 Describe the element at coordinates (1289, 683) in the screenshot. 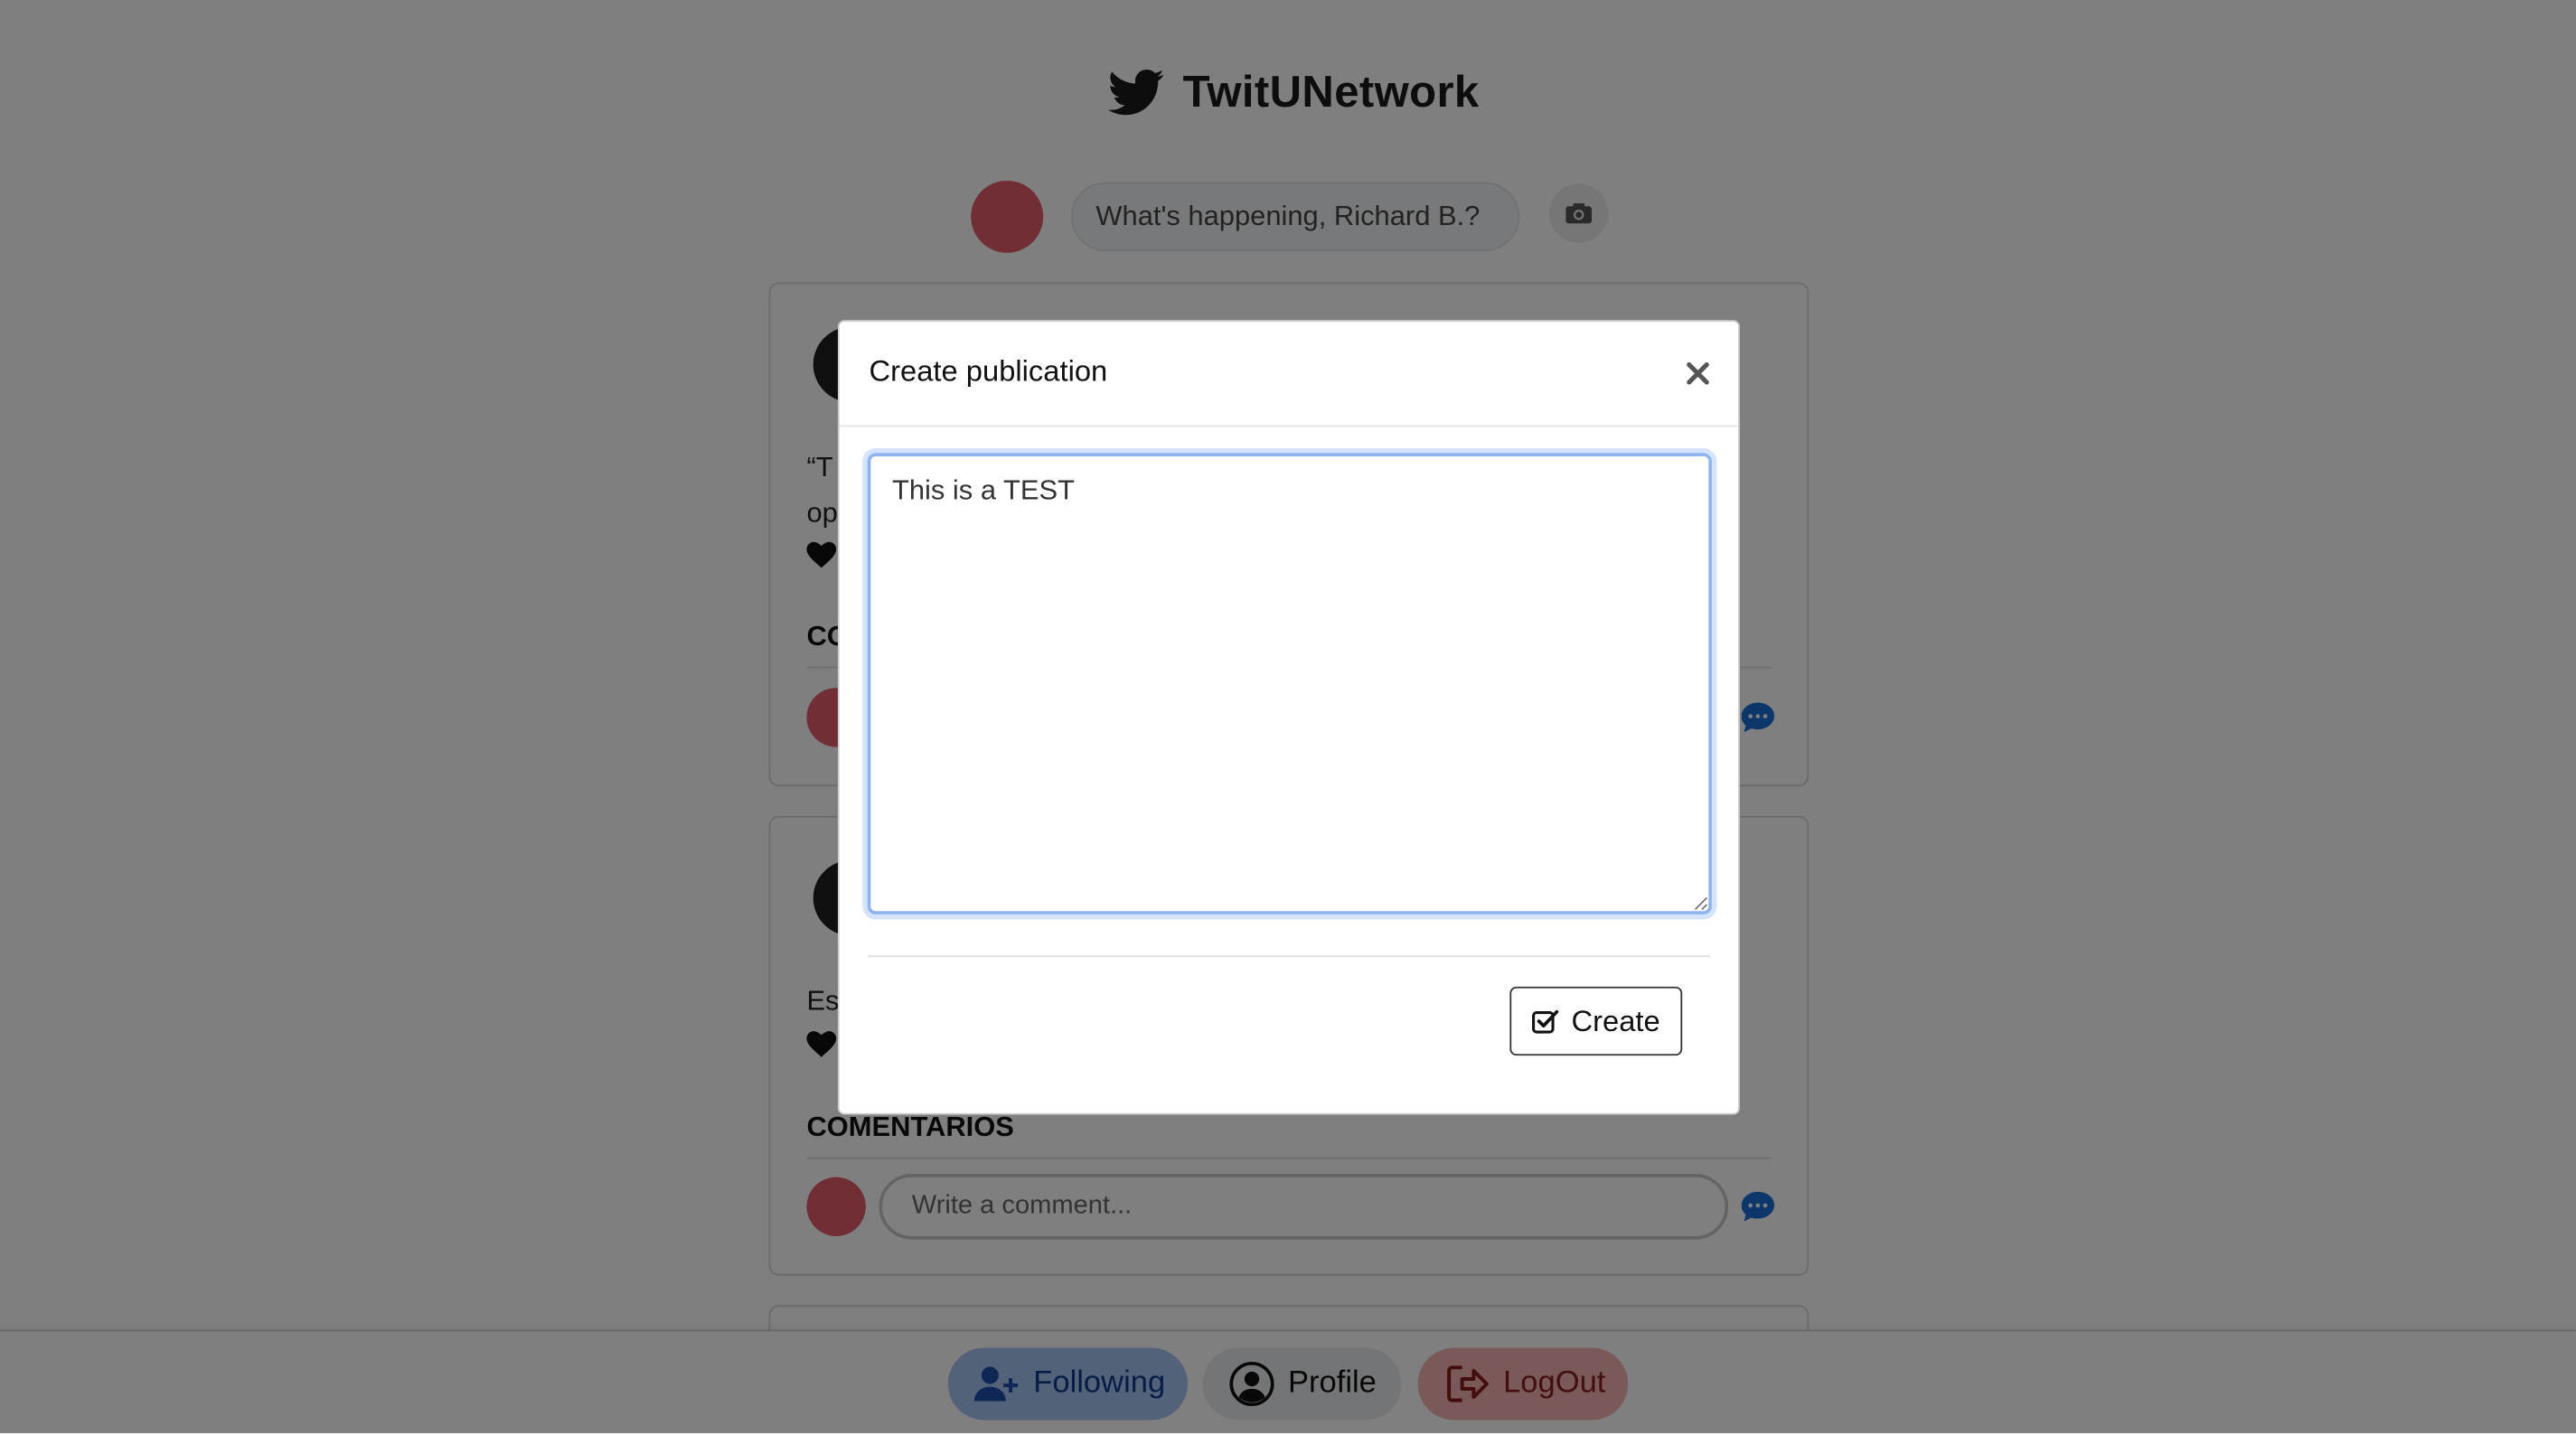

I see `publication-textarea: This is a TEST` at that location.